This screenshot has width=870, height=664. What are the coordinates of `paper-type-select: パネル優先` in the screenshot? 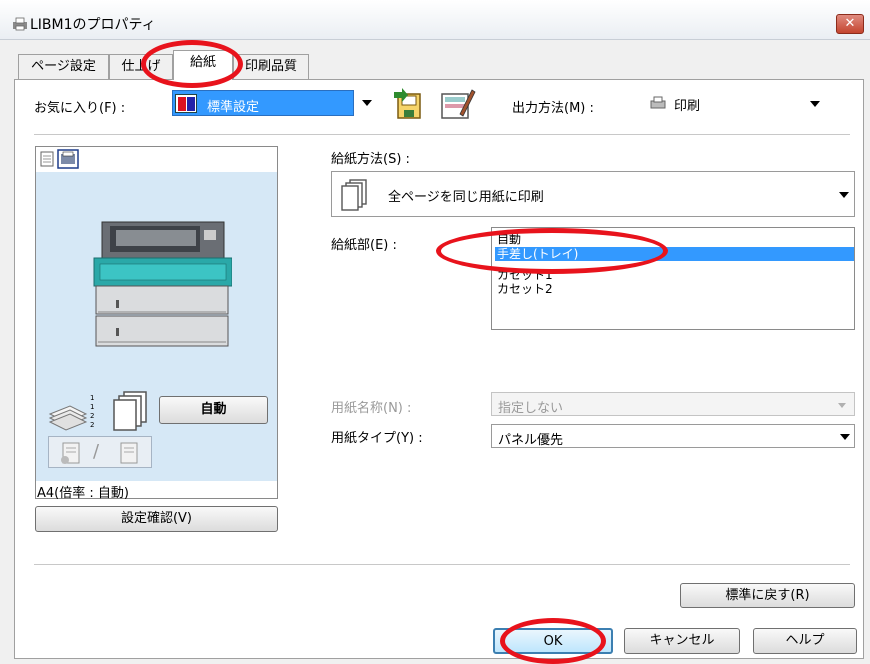 It's located at (673, 436).